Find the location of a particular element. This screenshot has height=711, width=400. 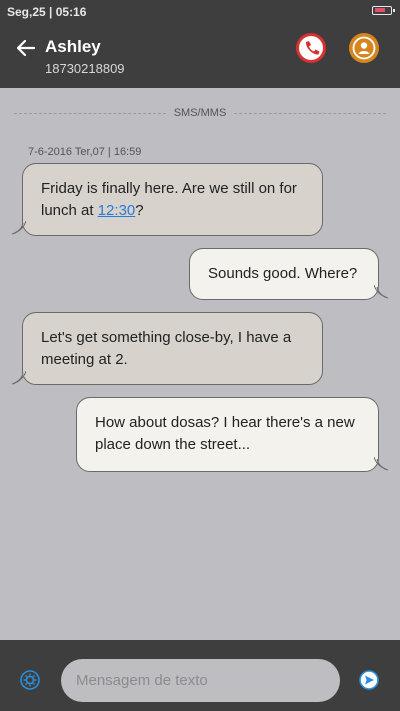

message-type-label: SMS/MMS is located at coordinates (200, 113).